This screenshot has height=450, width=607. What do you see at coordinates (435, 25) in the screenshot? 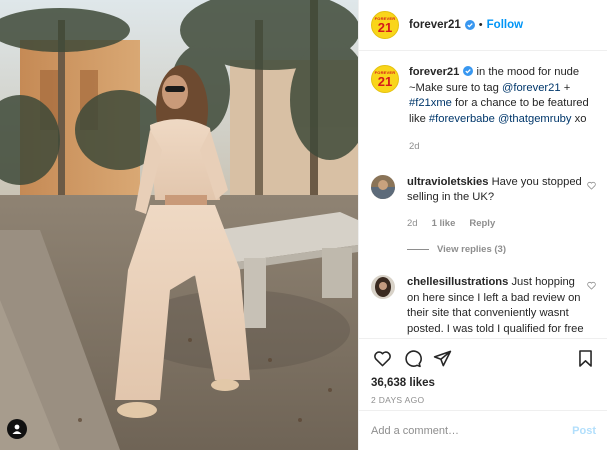
I see `header-username: forever21` at bounding box center [435, 25].